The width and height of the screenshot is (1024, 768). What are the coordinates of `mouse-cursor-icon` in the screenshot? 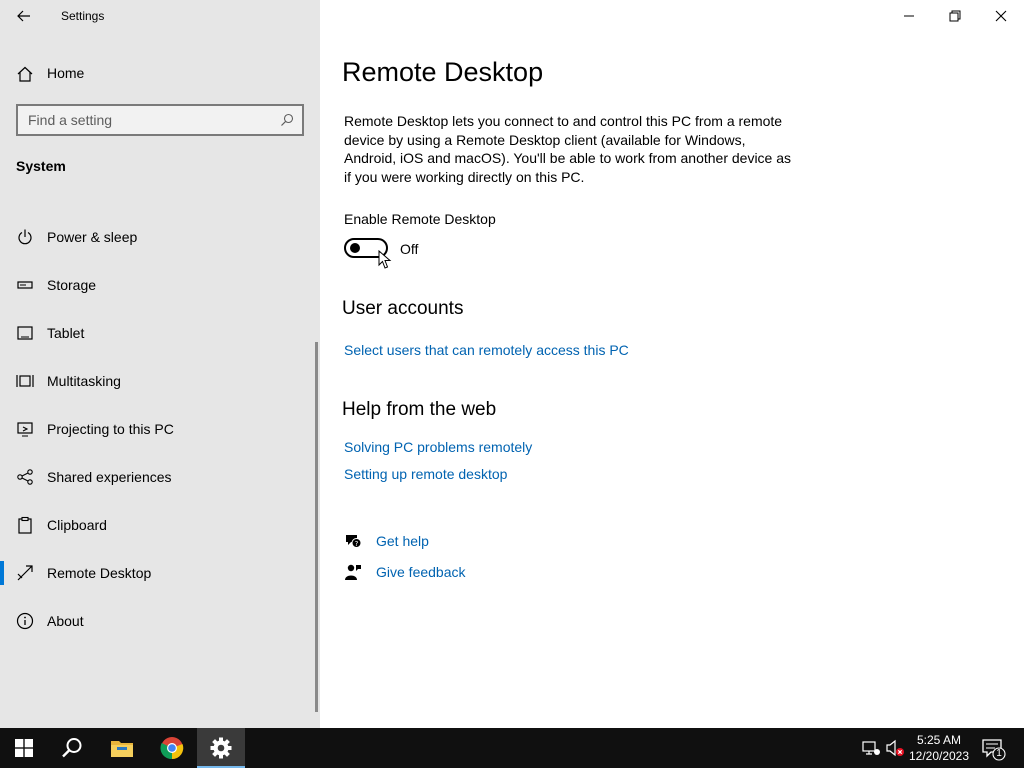 It's located at (385, 259).